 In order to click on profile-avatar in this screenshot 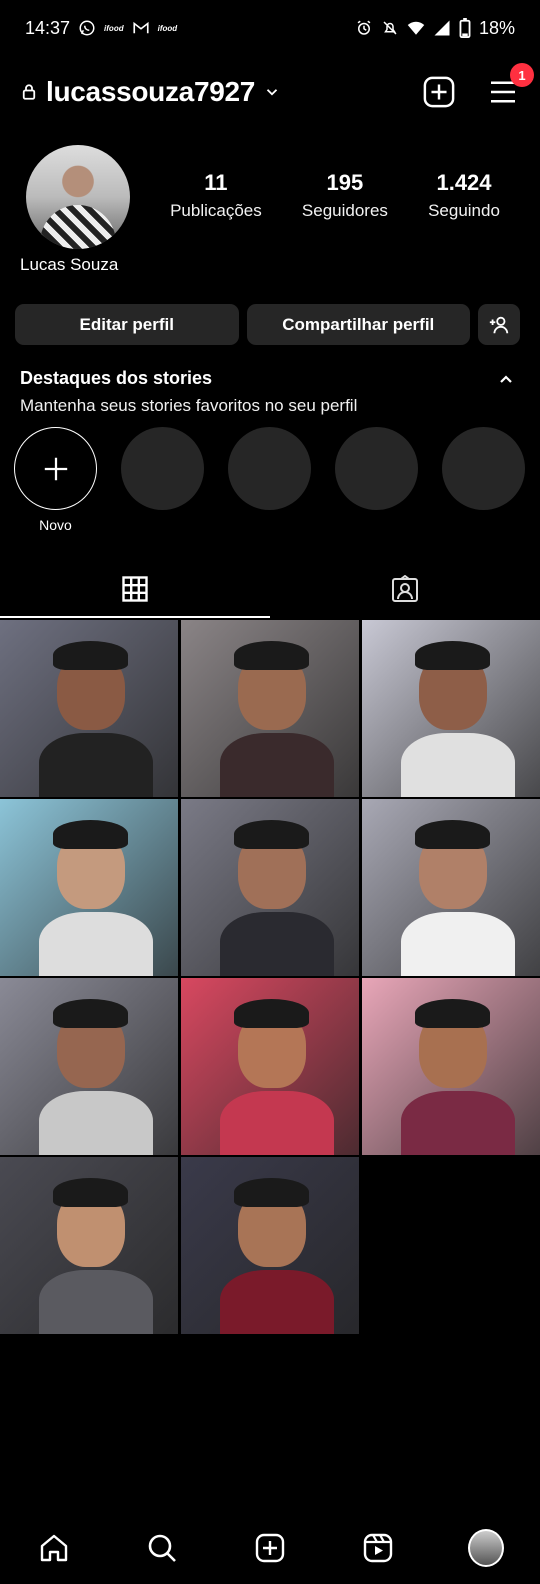, I will do `click(78, 197)`.